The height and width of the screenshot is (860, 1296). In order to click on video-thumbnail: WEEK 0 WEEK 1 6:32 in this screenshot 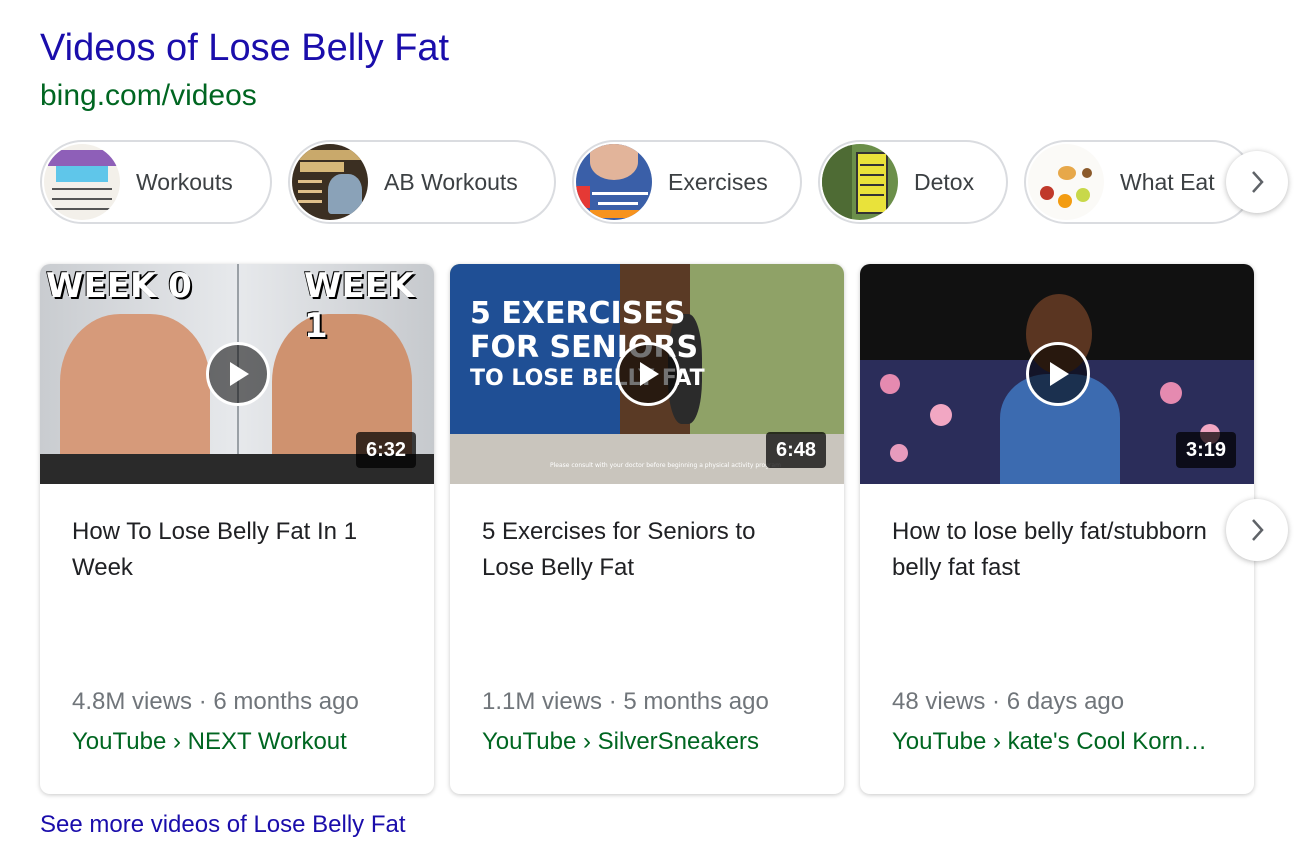, I will do `click(237, 374)`.